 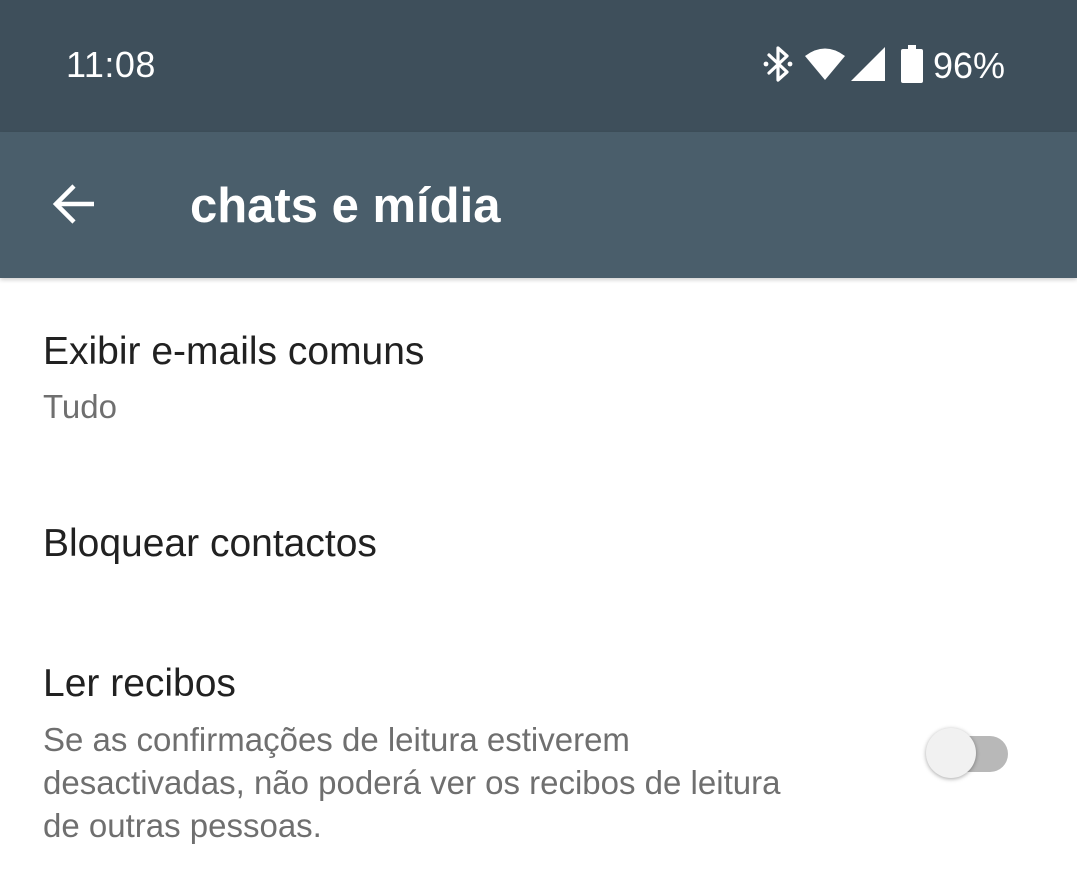 I want to click on setting-common-emails-title: Exibir e-mails comuns, so click(x=234, y=351).